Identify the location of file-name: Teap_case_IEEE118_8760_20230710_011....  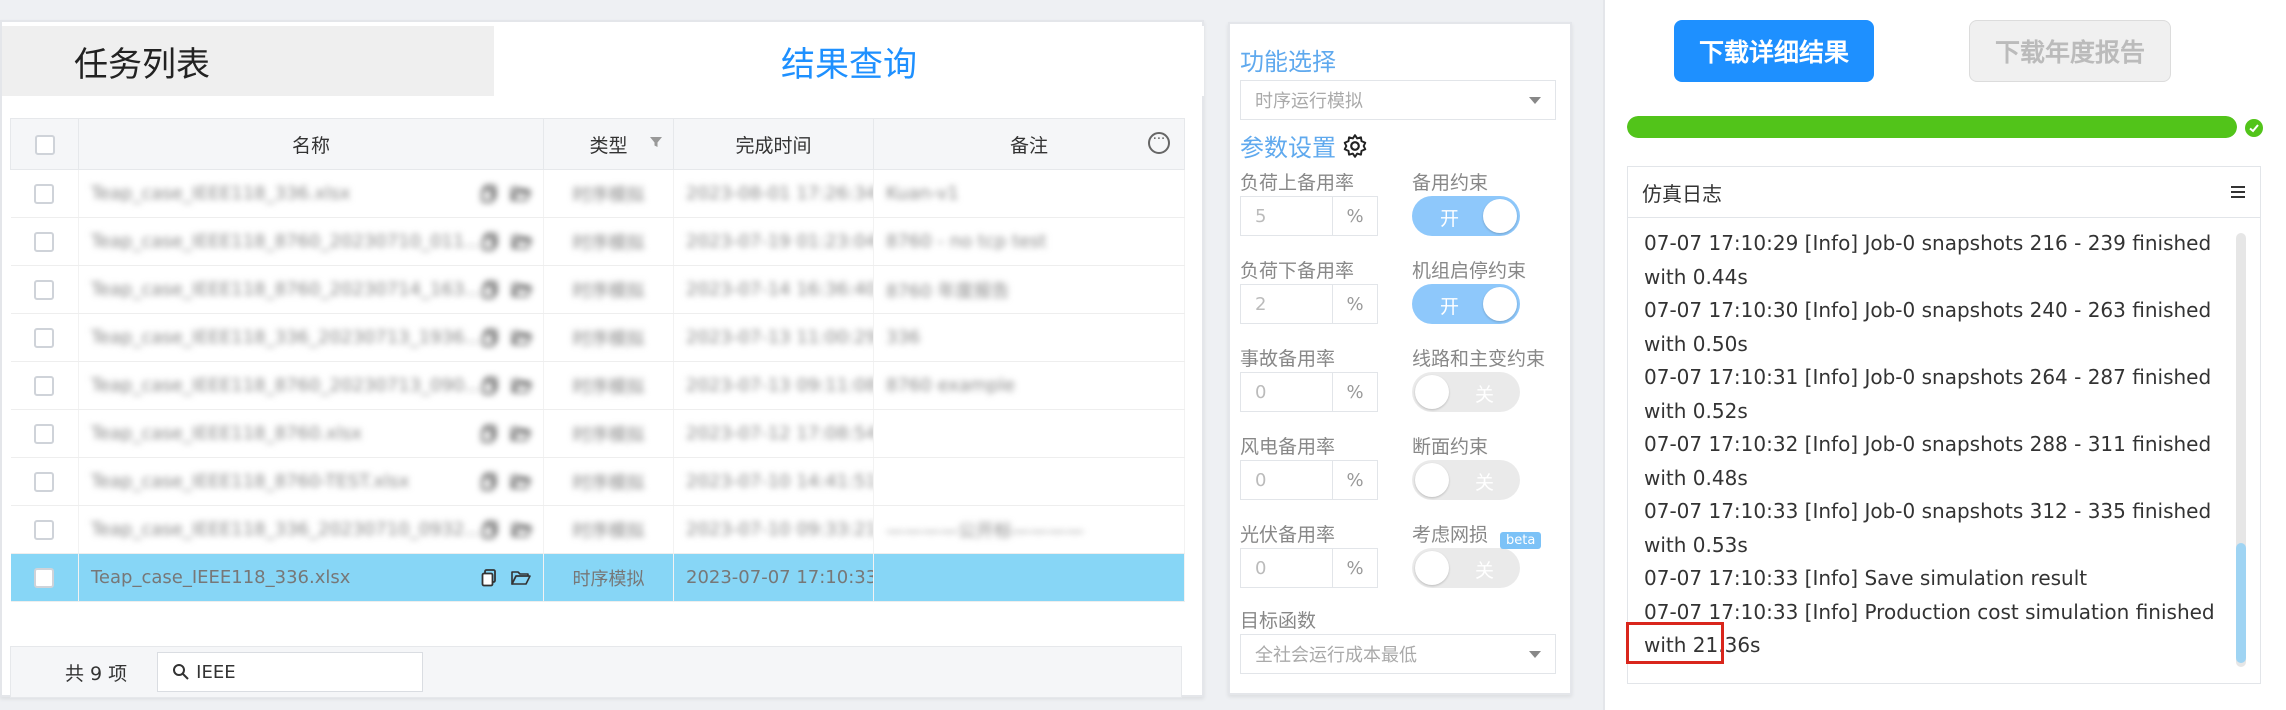
(286, 241).